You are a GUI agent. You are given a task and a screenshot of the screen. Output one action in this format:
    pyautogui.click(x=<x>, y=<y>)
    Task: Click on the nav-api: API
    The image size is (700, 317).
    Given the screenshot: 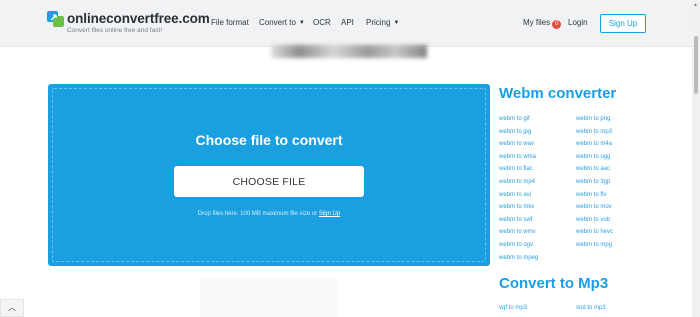 What is the action you would take?
    pyautogui.click(x=347, y=22)
    